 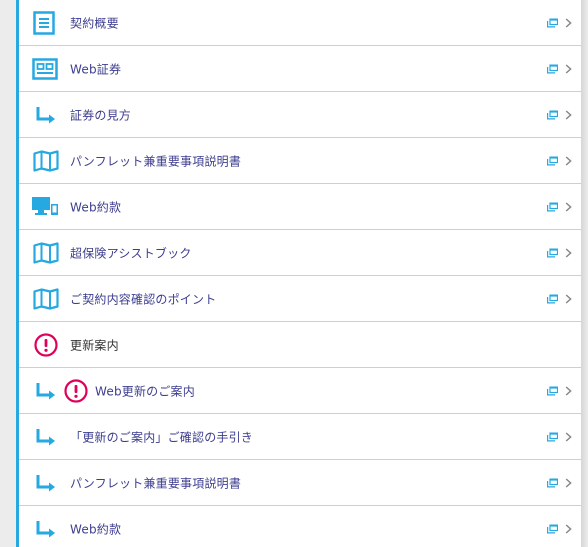 I want to click on menu-item-label: Web証券, so click(x=96, y=69).